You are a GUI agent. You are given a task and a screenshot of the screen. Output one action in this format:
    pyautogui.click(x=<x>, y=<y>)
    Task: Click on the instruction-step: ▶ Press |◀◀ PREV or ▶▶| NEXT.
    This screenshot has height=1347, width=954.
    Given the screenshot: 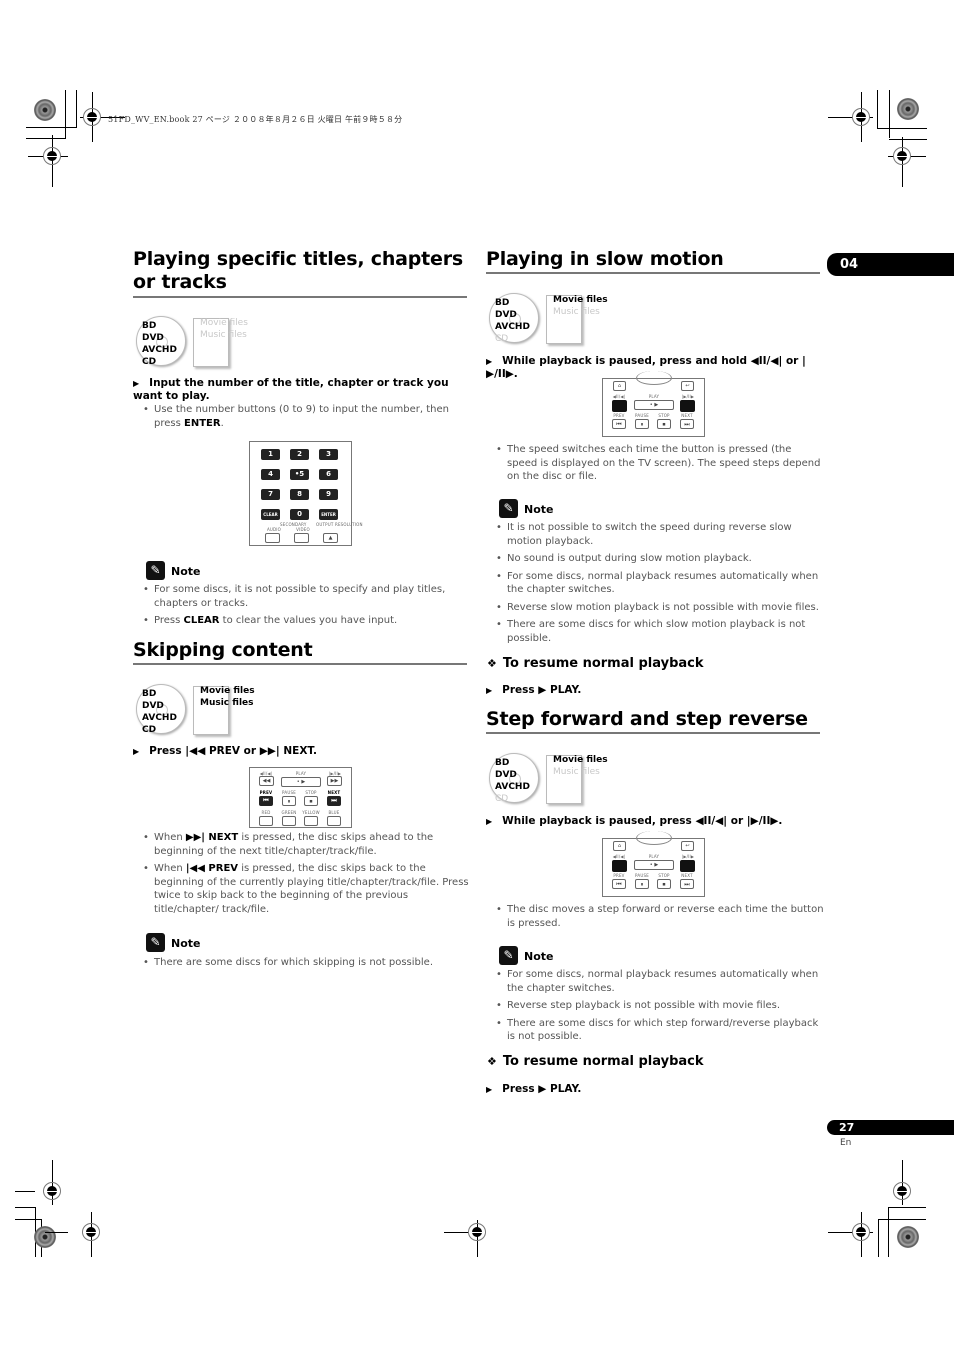 What is the action you would take?
    pyautogui.click(x=301, y=751)
    